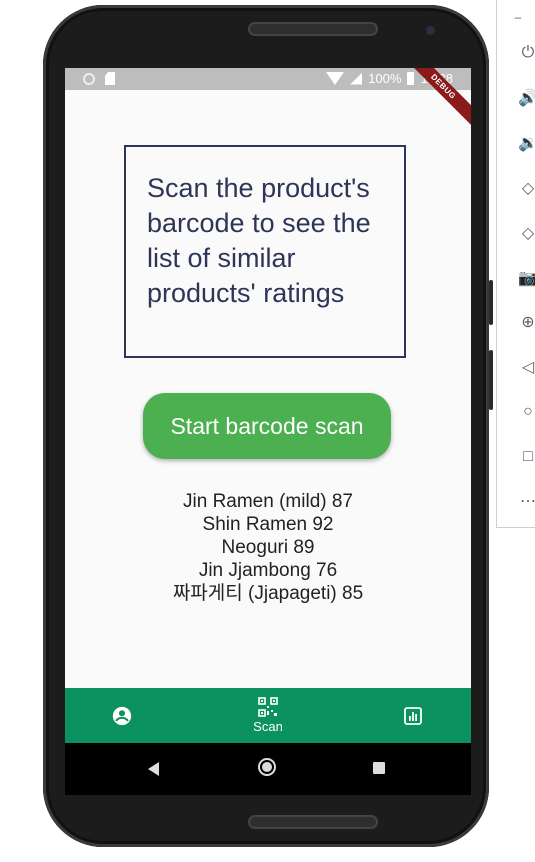  What do you see at coordinates (526, 412) in the screenshot?
I see `home-icon: ○` at bounding box center [526, 412].